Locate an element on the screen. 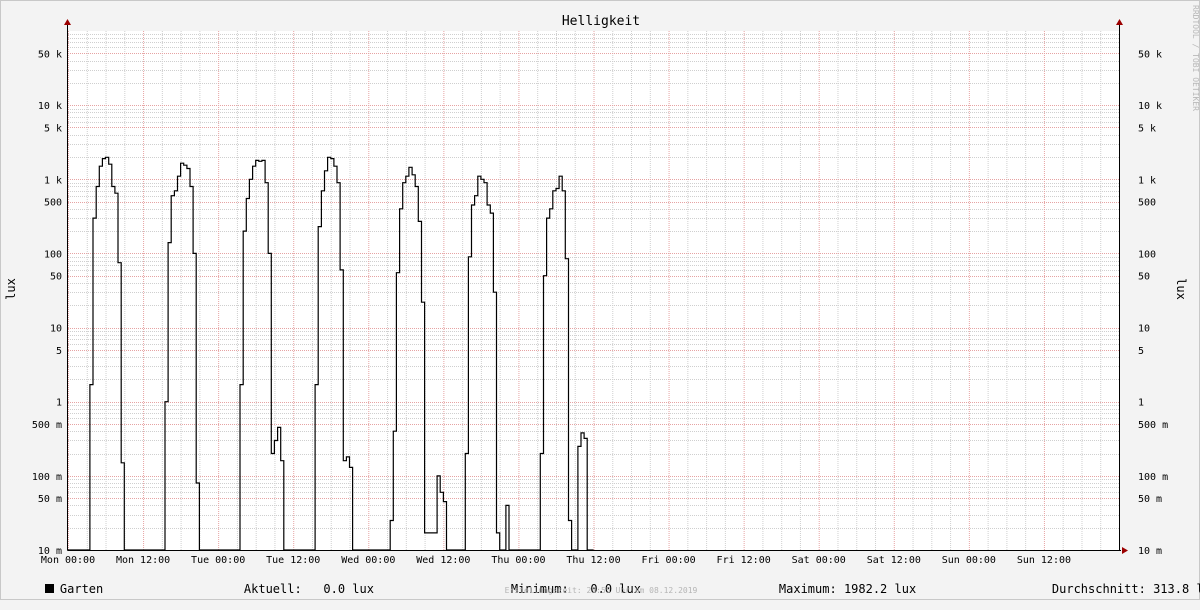 The height and width of the screenshot is (610, 1200). y-tick-label-left: 500 is located at coordinates (53, 203).